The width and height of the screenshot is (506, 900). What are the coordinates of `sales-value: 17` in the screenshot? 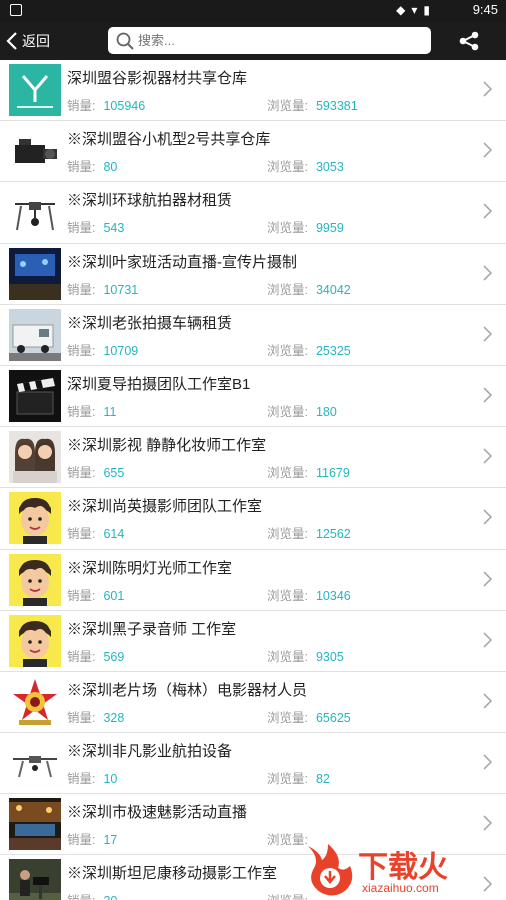 It's located at (110, 840).